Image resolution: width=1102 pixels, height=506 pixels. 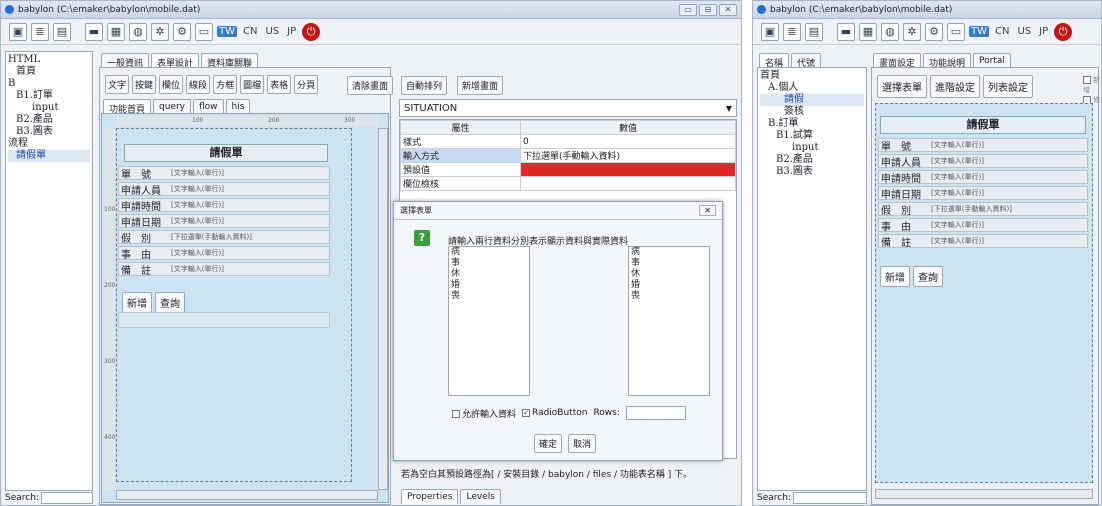 What do you see at coordinates (49, 156) in the screenshot?
I see `tree-item: 請假單` at bounding box center [49, 156].